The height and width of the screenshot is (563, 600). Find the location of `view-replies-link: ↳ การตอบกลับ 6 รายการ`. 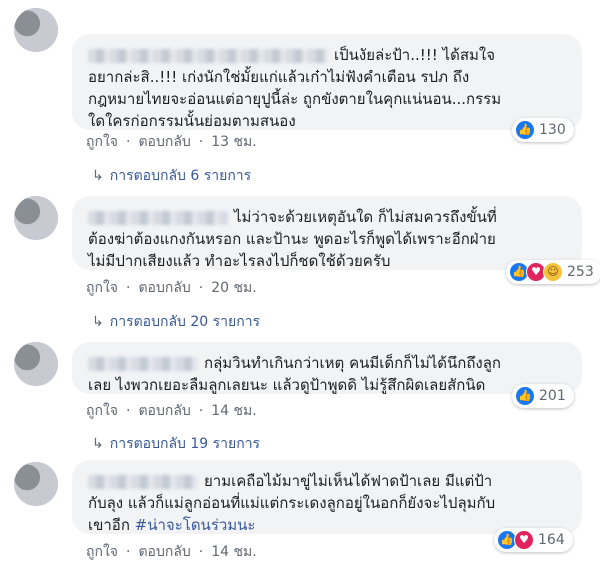

view-replies-link: ↳ การตอบกลับ 6 รายการ is located at coordinates (171, 176).